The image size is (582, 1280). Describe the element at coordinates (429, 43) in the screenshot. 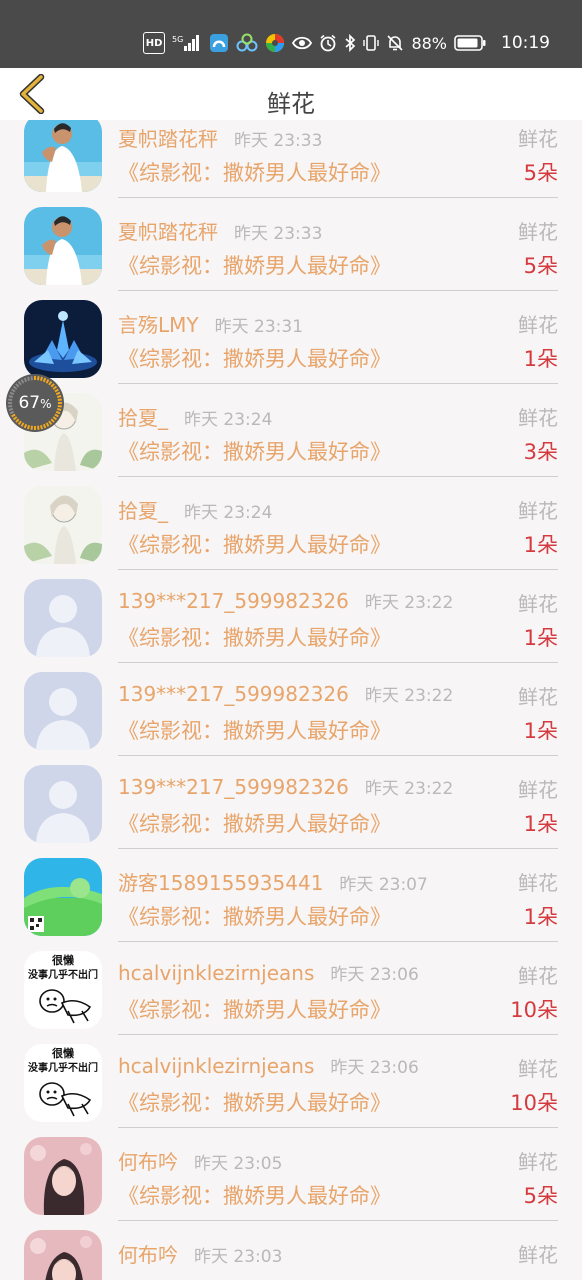

I see `battery-percent: 88%` at that location.